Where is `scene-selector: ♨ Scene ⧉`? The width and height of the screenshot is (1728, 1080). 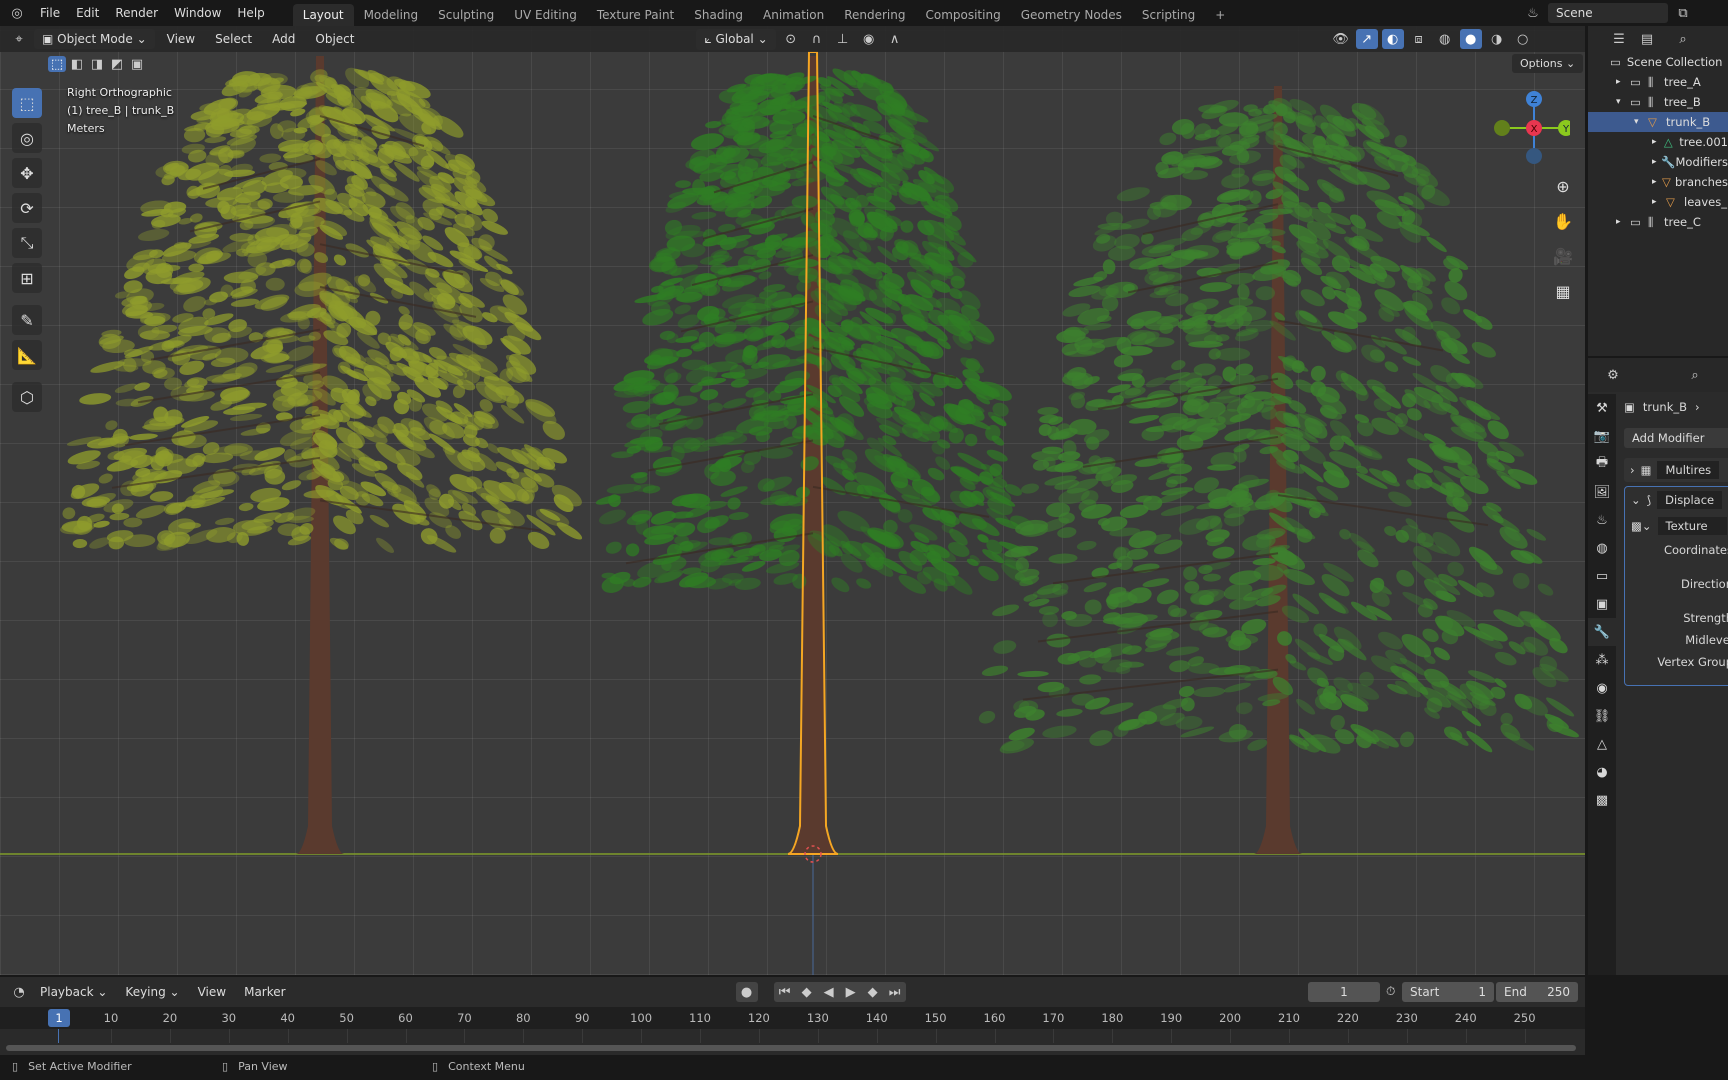 scene-selector: ♨ Scene ⧉ is located at coordinates (1608, 13).